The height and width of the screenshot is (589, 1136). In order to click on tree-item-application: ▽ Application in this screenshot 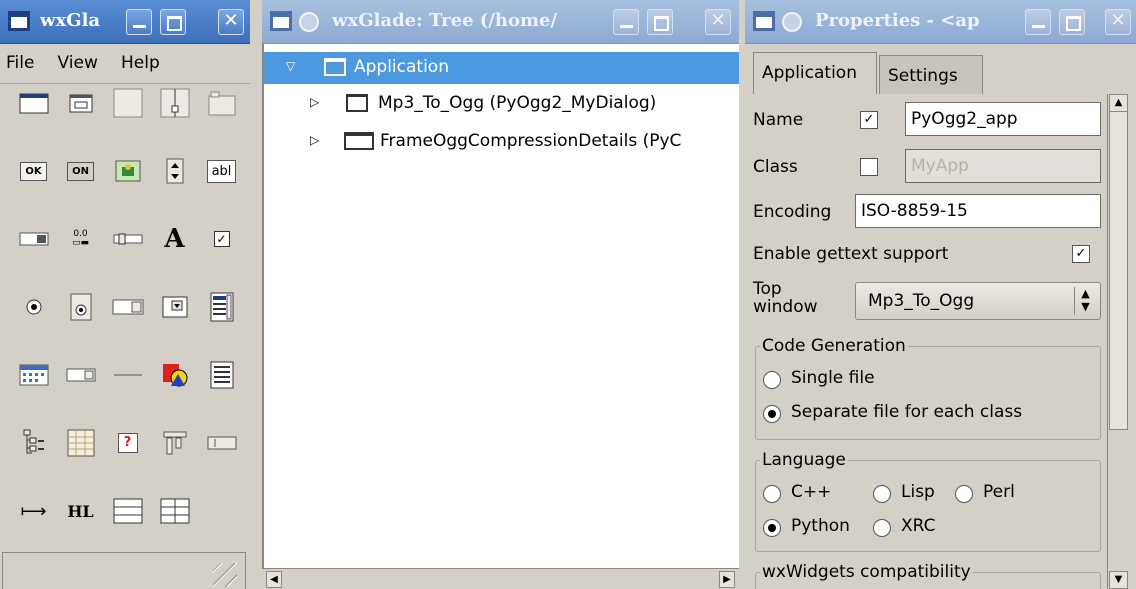, I will do `click(501, 68)`.